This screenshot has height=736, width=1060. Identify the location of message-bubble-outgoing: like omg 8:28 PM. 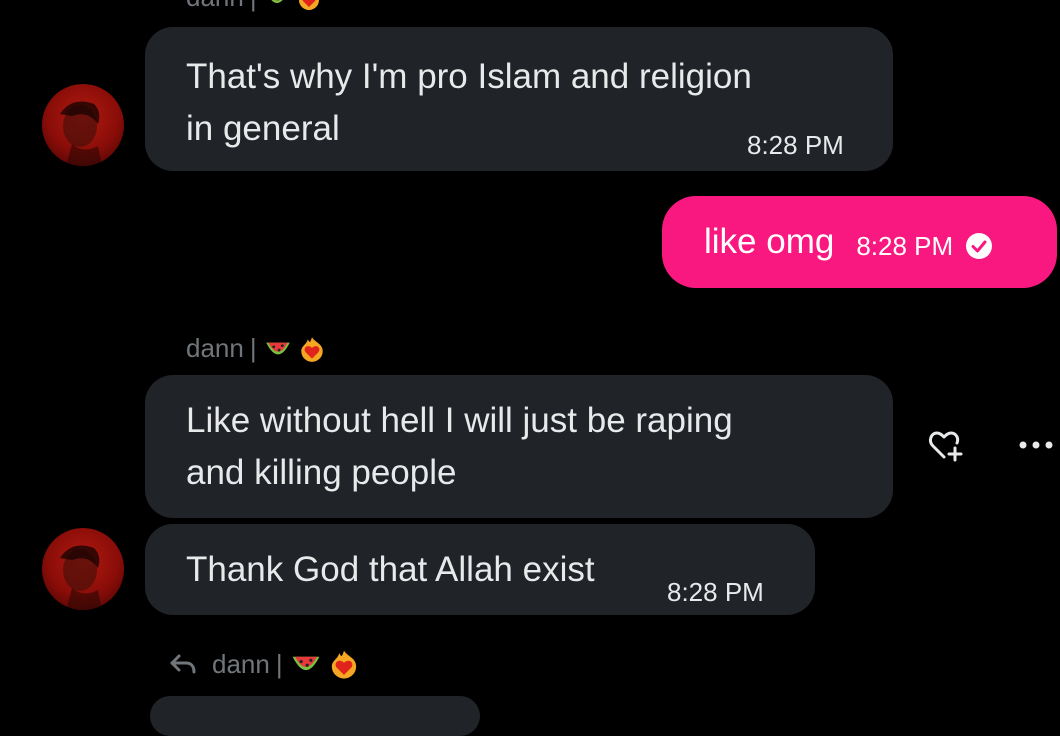
(859, 242).